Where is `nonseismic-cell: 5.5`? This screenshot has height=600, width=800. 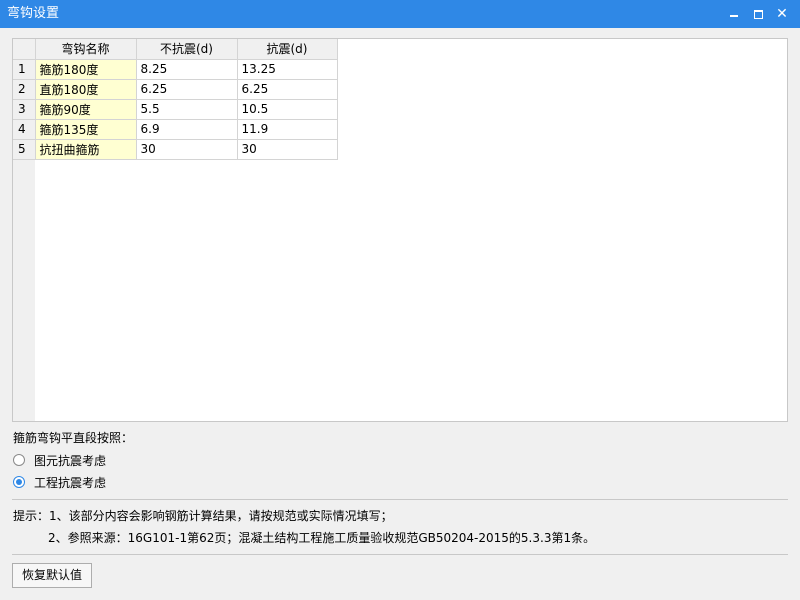 nonseismic-cell: 5.5 is located at coordinates (187, 109).